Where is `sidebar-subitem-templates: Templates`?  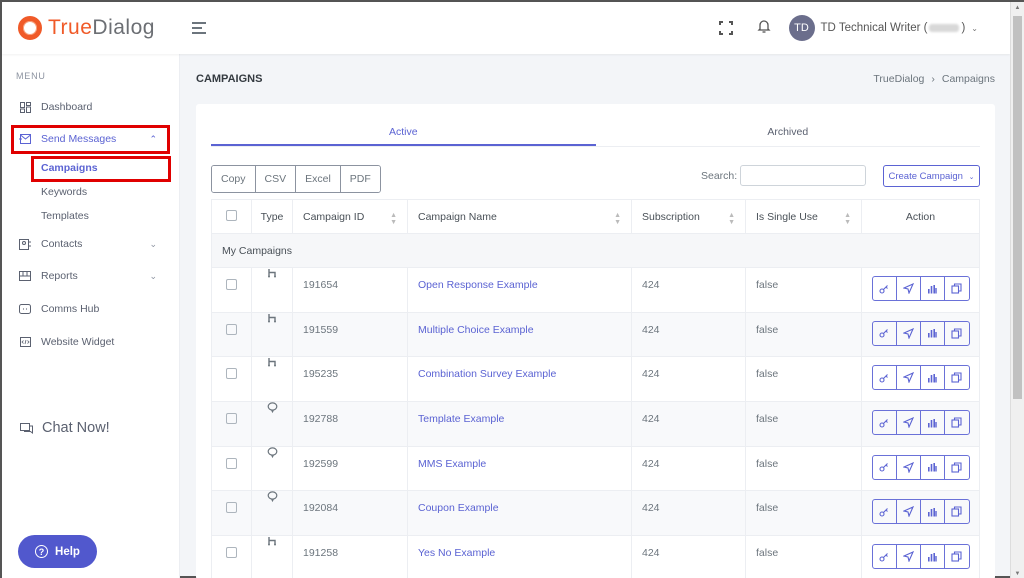
sidebar-subitem-templates: Templates is located at coordinates (90, 216).